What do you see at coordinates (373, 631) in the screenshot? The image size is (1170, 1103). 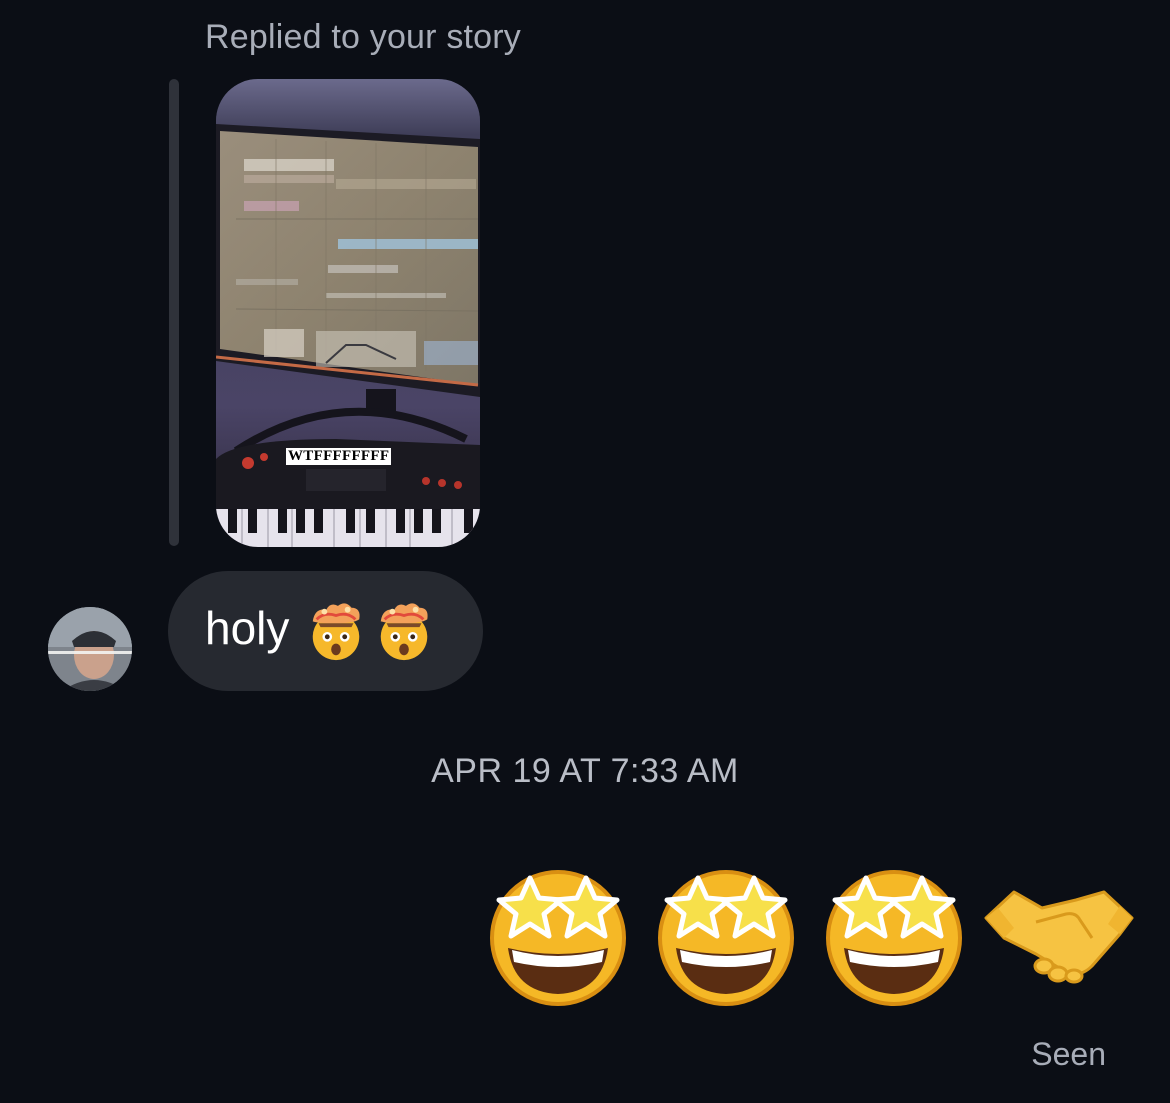 I see `message-emojis` at bounding box center [373, 631].